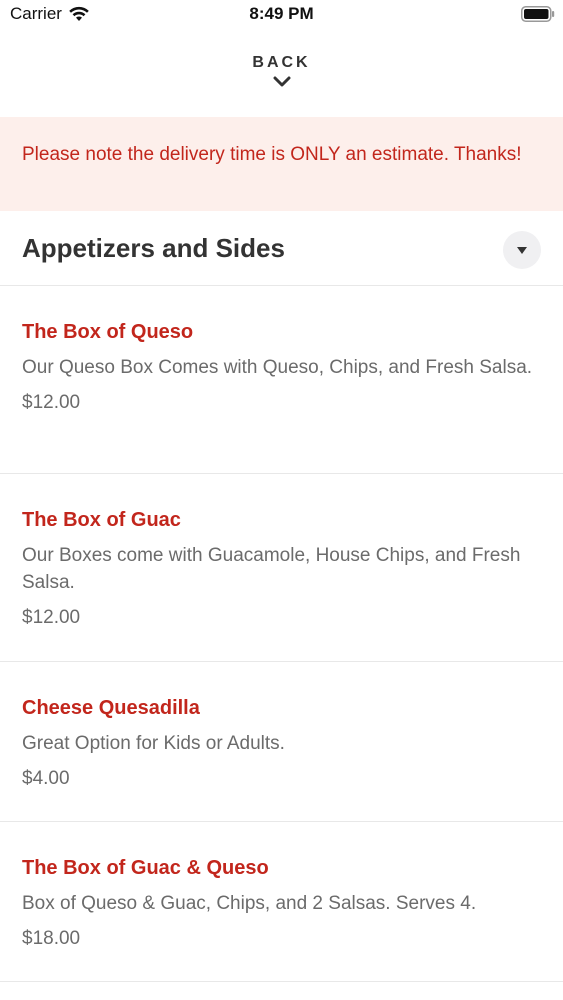  Describe the element at coordinates (108, 332) in the screenshot. I see `menu-item-name: The Box of Queso` at that location.